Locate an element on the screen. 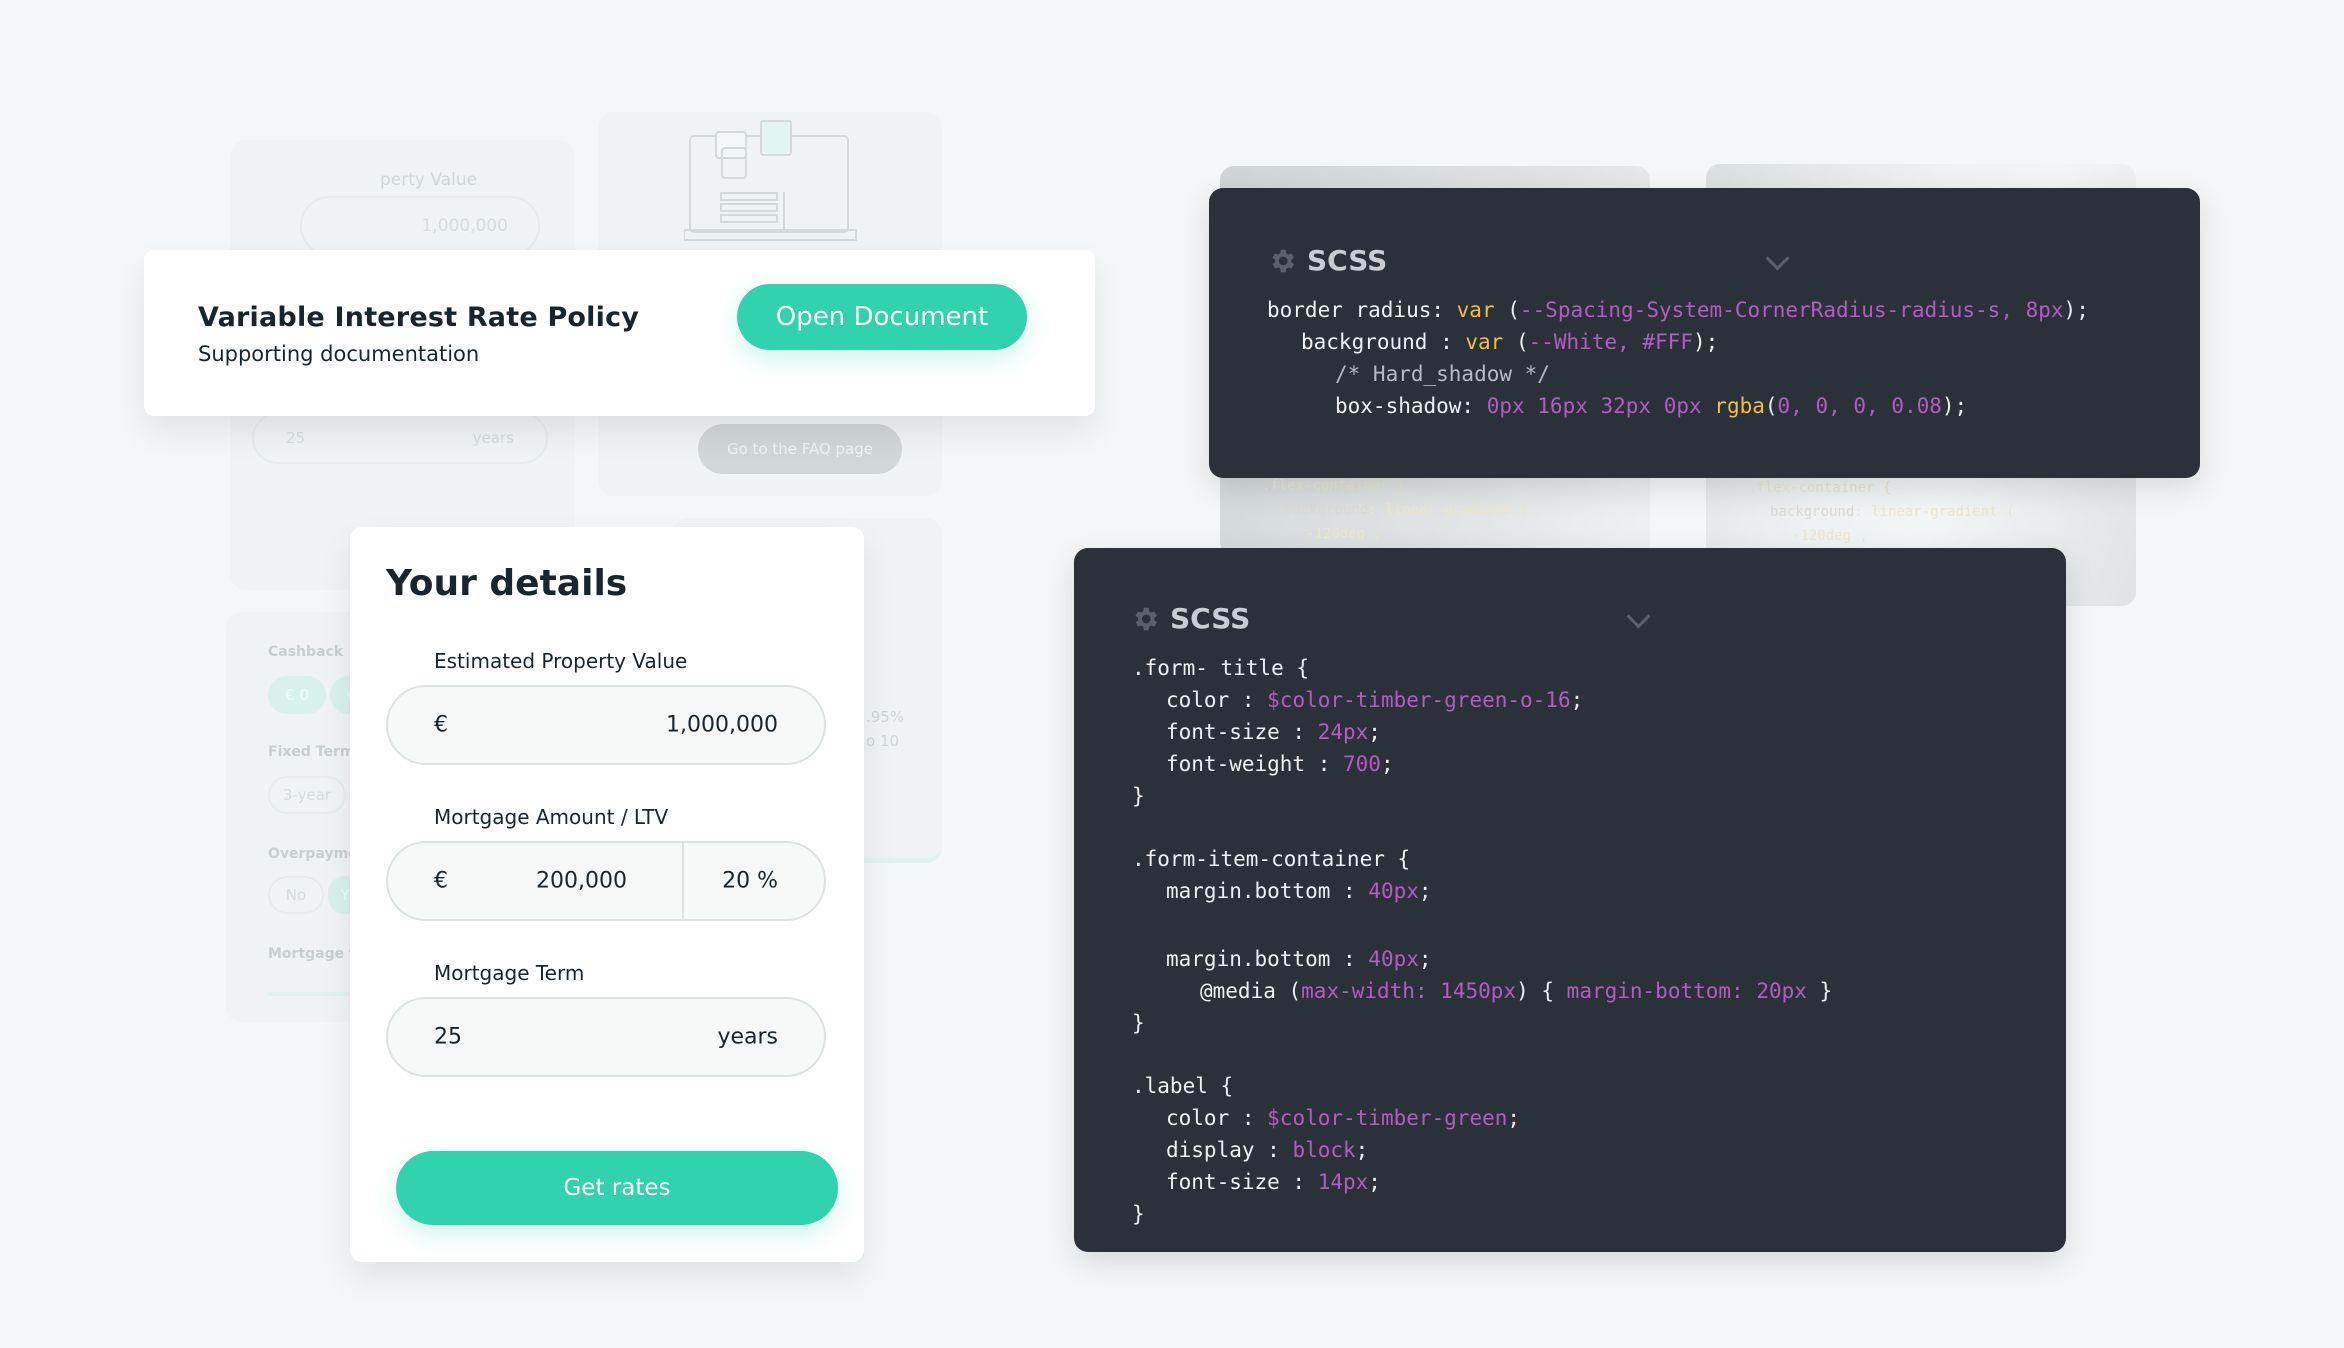 This screenshot has height=1348, width=2344. property-value-input: € 1,000,000 is located at coordinates (606, 725).